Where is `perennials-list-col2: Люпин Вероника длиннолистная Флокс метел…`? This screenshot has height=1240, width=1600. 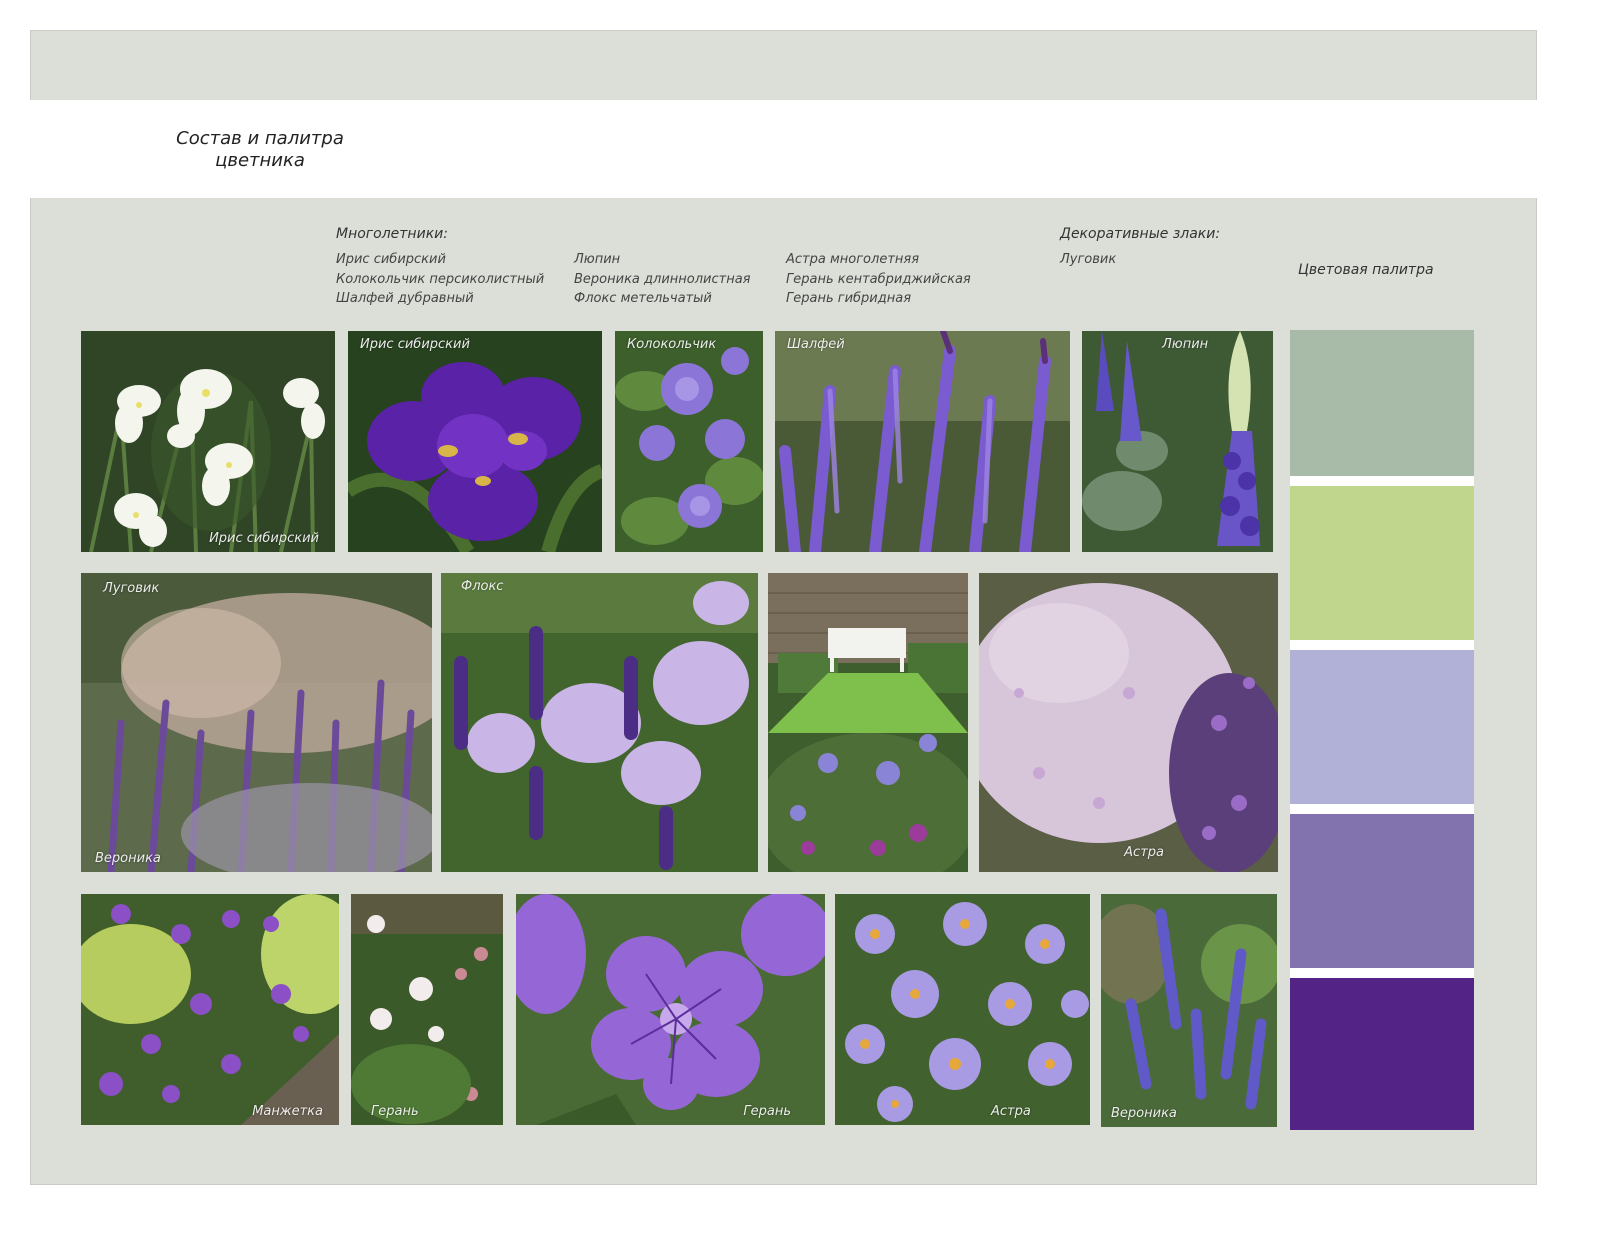 perennials-list-col2: Люпин Вероника длиннолистная Флокс метел… is located at coordinates (662, 279).